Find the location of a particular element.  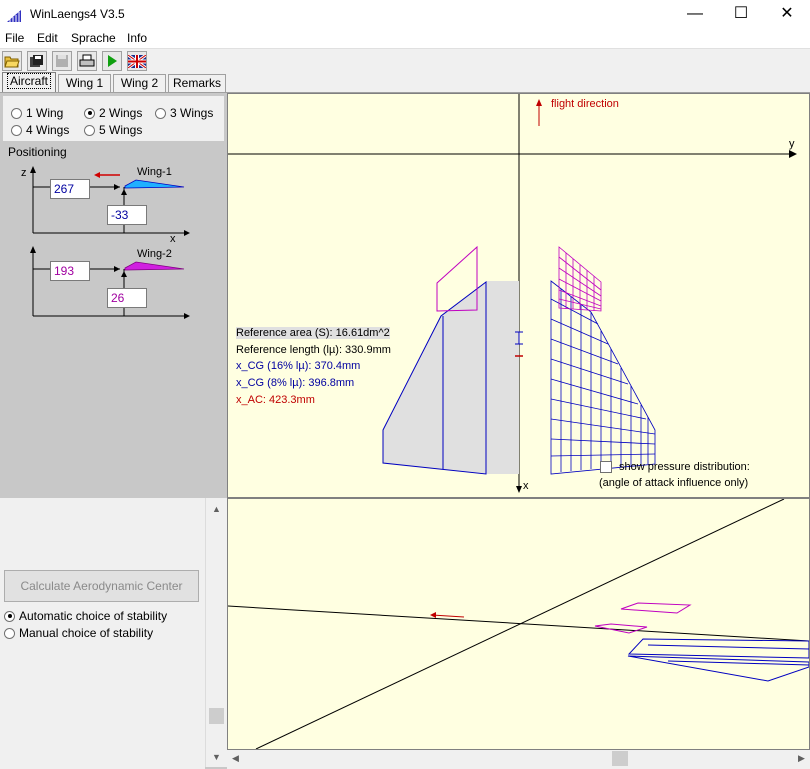

save-all-icon is located at coordinates (37, 61).